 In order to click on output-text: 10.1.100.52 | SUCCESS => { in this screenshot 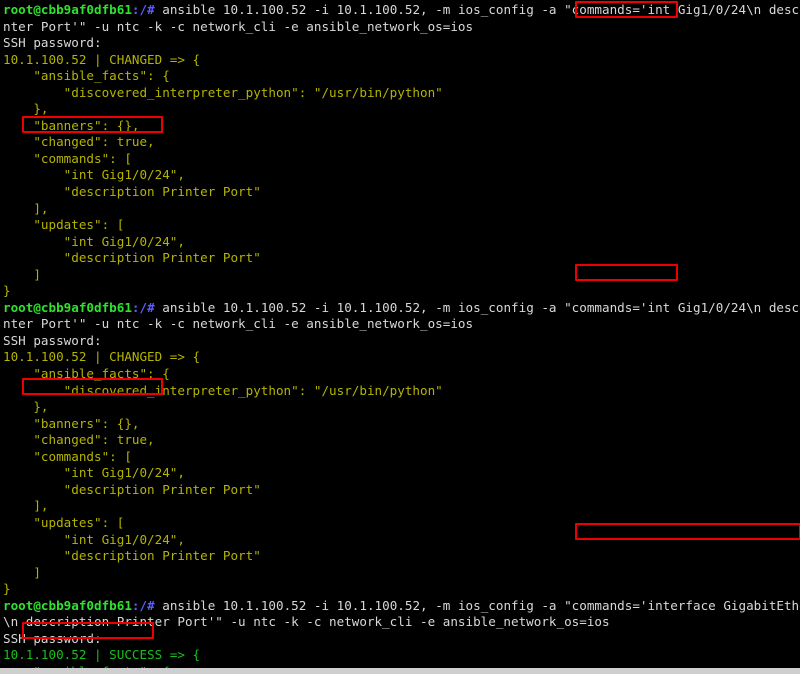, I will do `click(102, 655)`.